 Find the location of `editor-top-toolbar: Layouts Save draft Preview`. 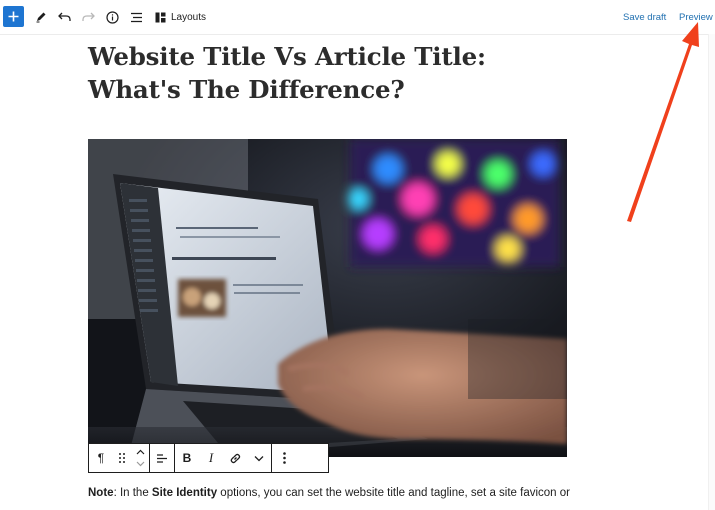

editor-top-toolbar: Layouts Save draft Preview is located at coordinates (357, 17).